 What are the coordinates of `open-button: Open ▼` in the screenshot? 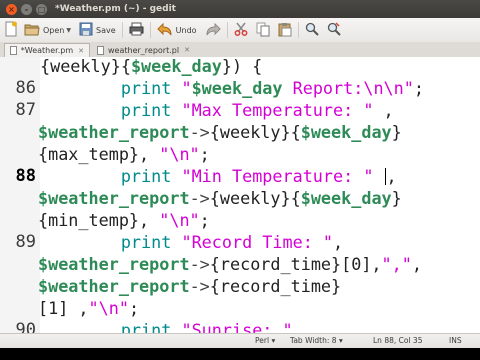 It's located at (47, 30).